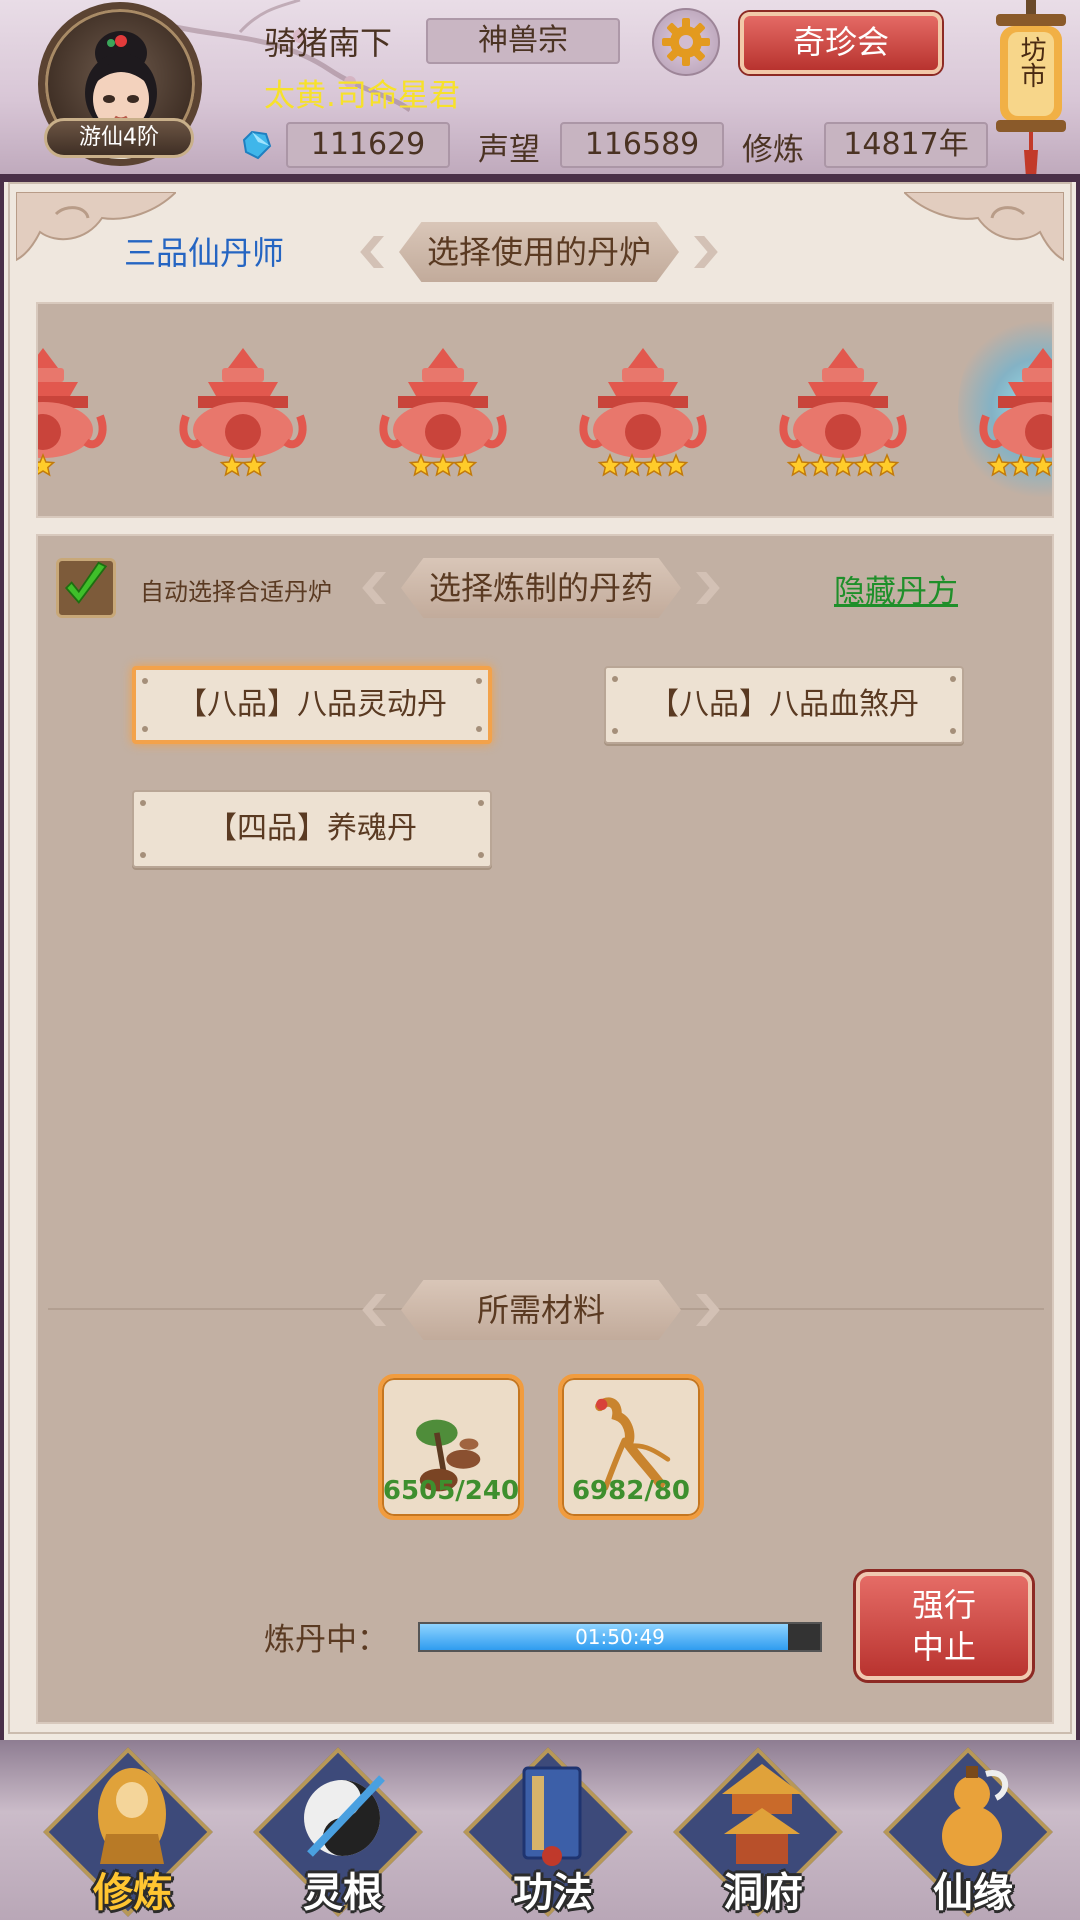  Describe the element at coordinates (642, 145) in the screenshot. I see `reputation-value: 116589` at that location.